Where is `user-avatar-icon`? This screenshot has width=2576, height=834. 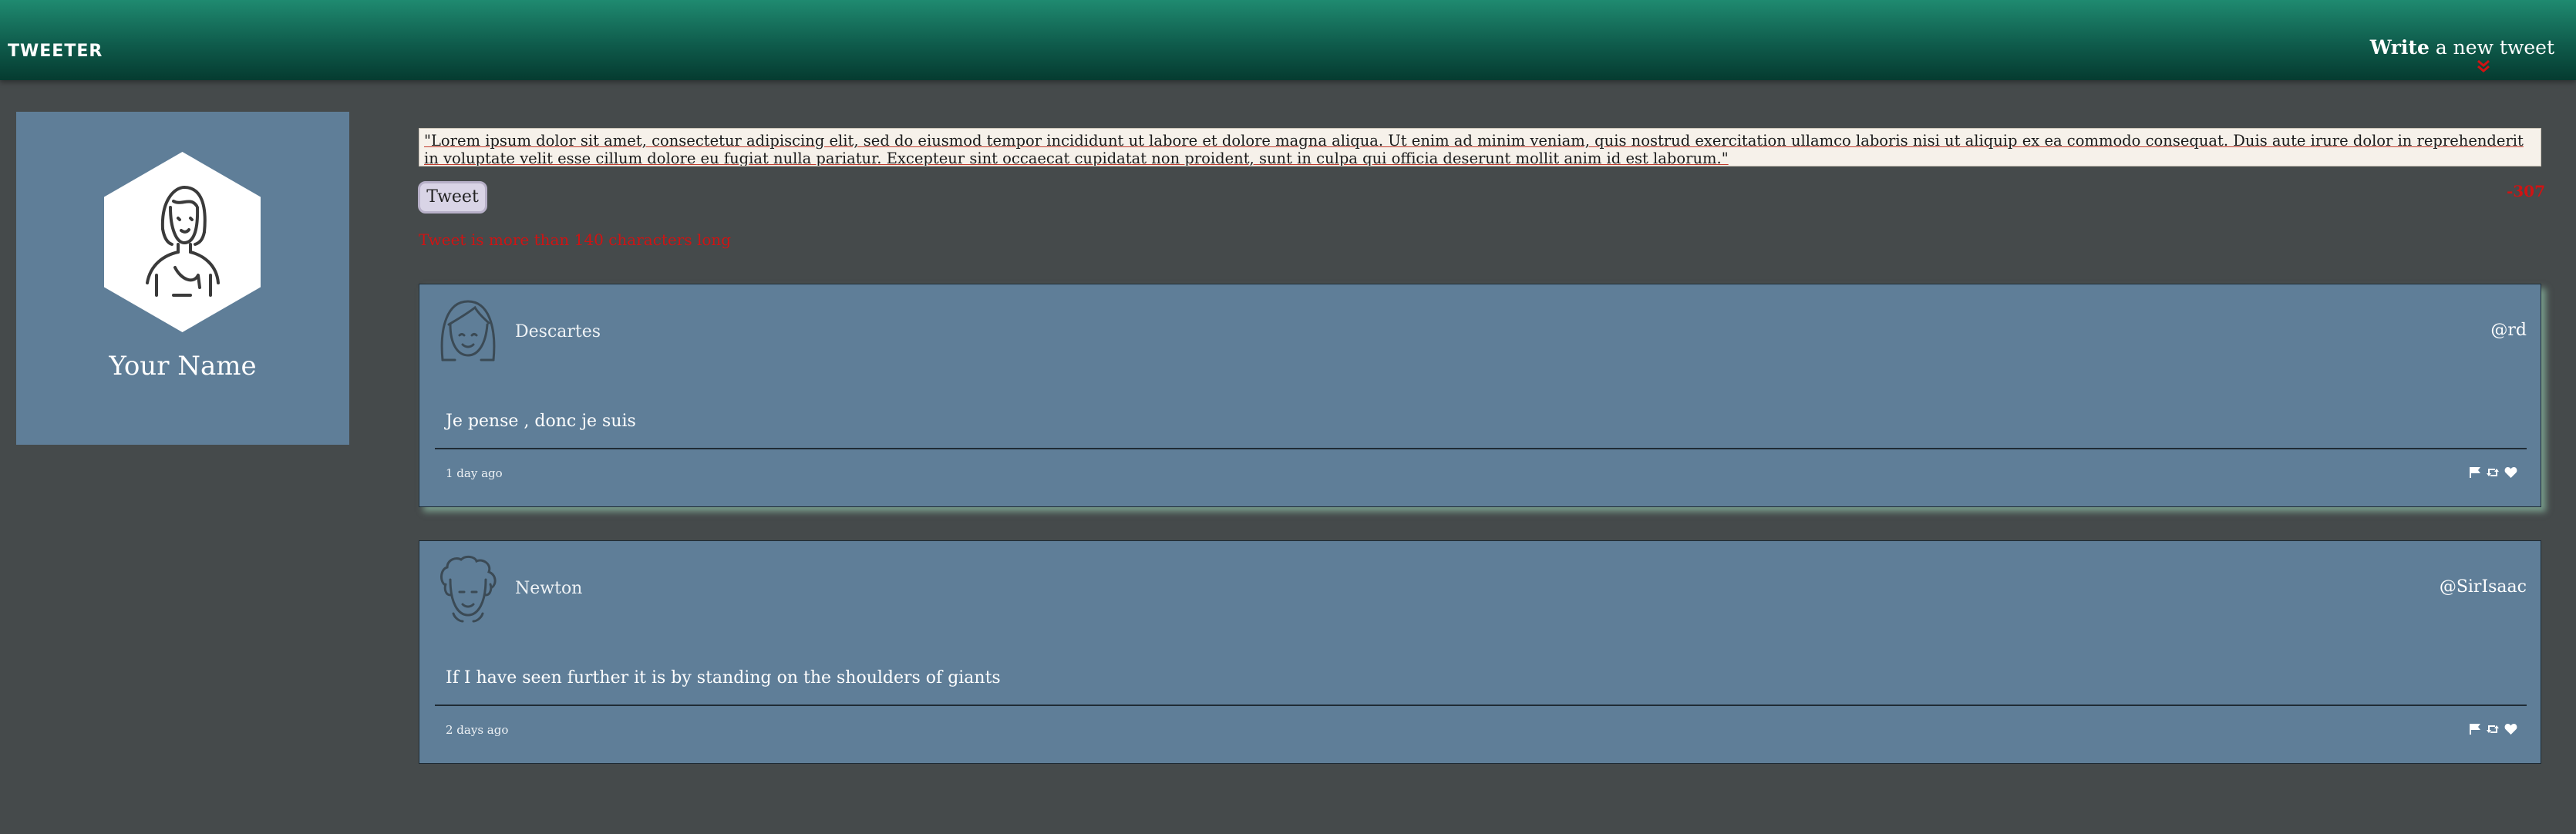 user-avatar-icon is located at coordinates (183, 242).